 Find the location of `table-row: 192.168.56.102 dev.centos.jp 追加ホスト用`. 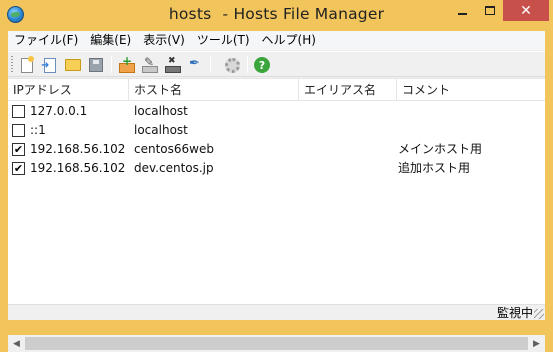

table-row: 192.168.56.102 dev.centos.jp 追加ホスト用 is located at coordinates (276, 168).